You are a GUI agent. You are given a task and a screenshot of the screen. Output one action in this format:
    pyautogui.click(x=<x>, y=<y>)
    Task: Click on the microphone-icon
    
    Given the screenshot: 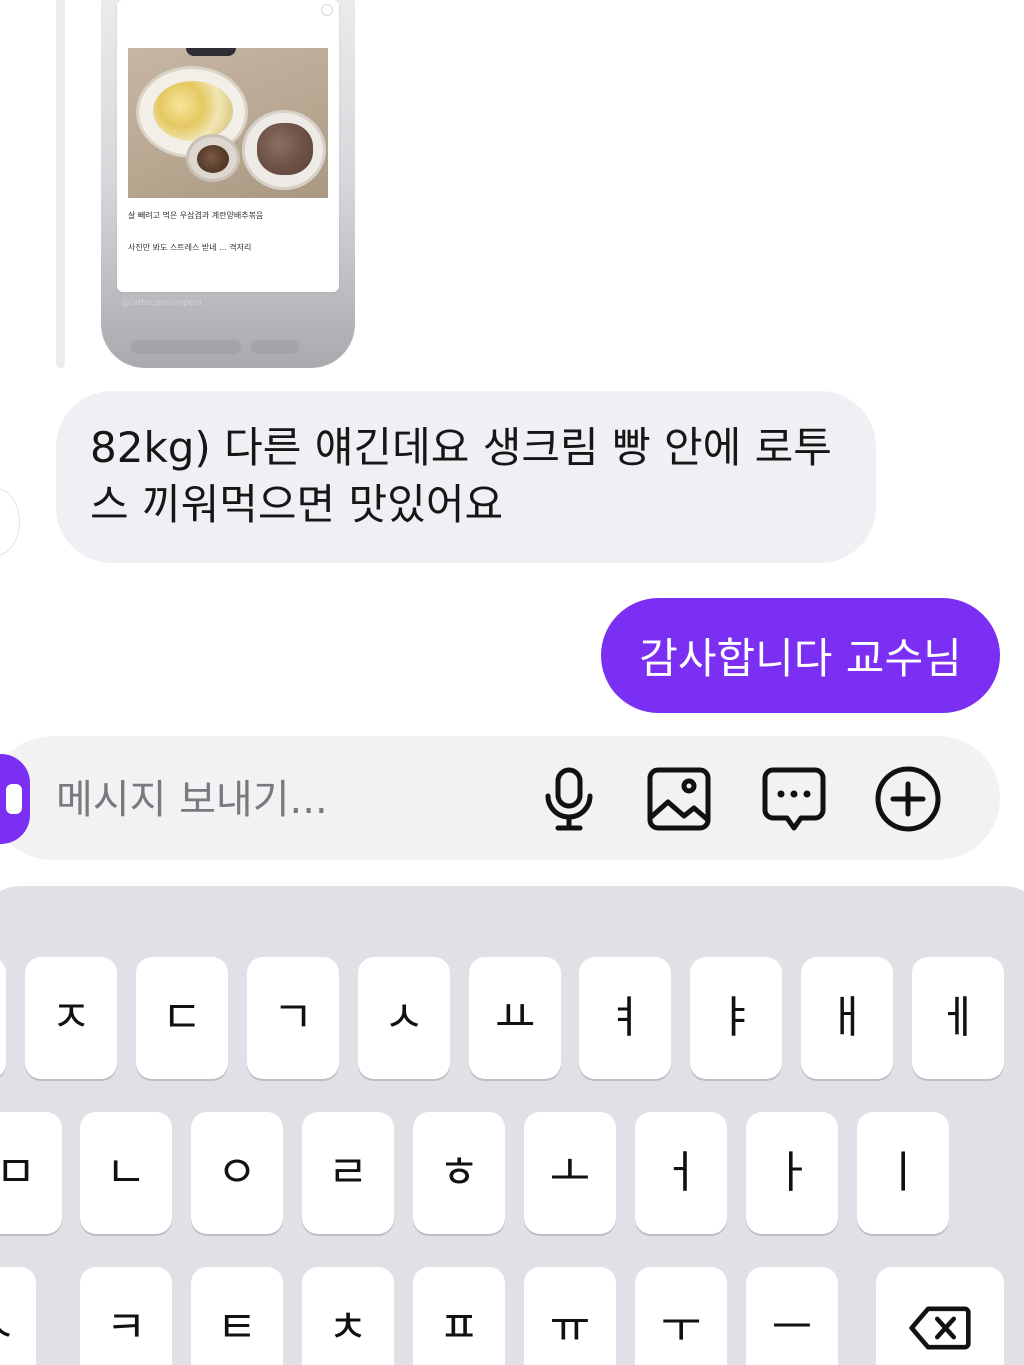 What is the action you would take?
    pyautogui.click(x=569, y=799)
    